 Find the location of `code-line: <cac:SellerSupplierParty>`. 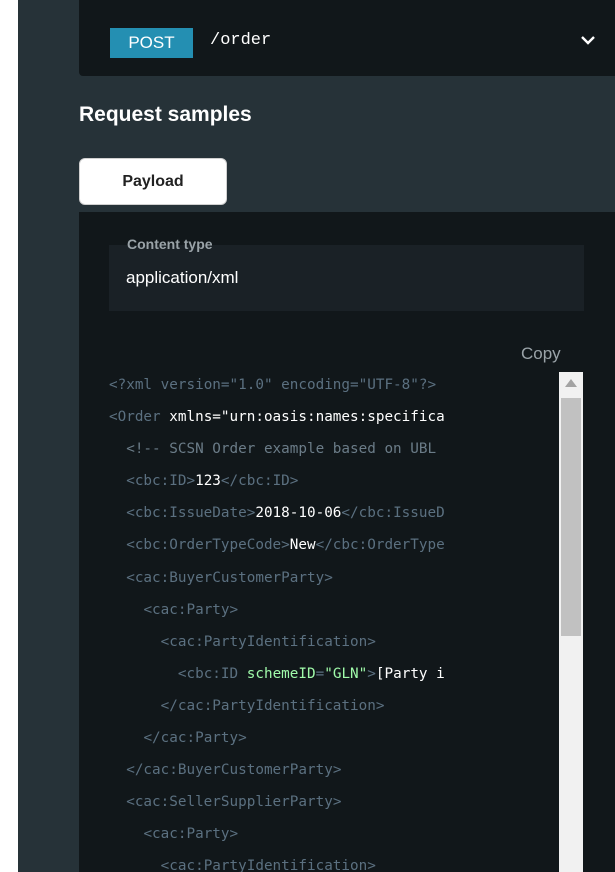

code-line: <cac:SellerSupplierParty> is located at coordinates (234, 802).